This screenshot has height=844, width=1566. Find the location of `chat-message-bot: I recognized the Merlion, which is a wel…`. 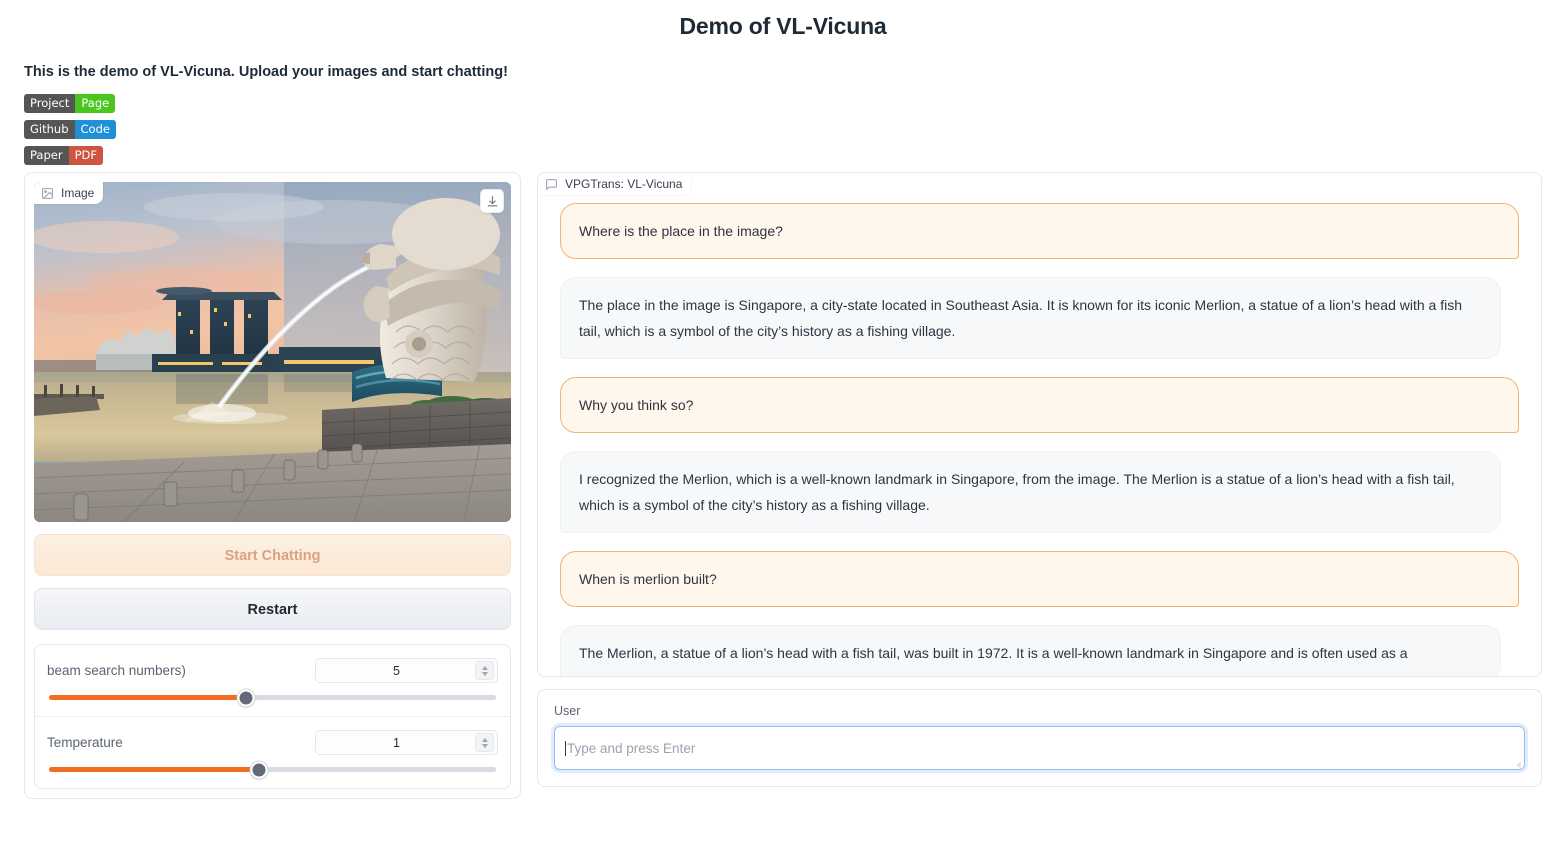

chat-message-bot: I recognized the Merlion, which is a wel… is located at coordinates (1030, 492).